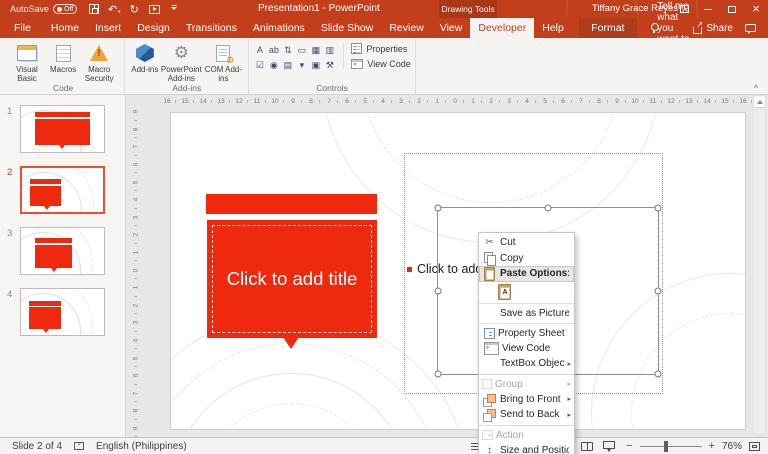 The image size is (768, 454). What do you see at coordinates (526, 291) in the screenshot?
I see `paste-keep-source-formatting-button` at bounding box center [526, 291].